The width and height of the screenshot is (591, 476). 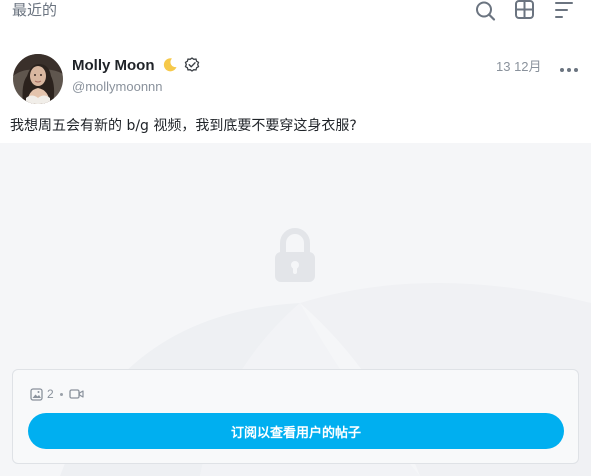 I want to click on video-icon, so click(x=76, y=394).